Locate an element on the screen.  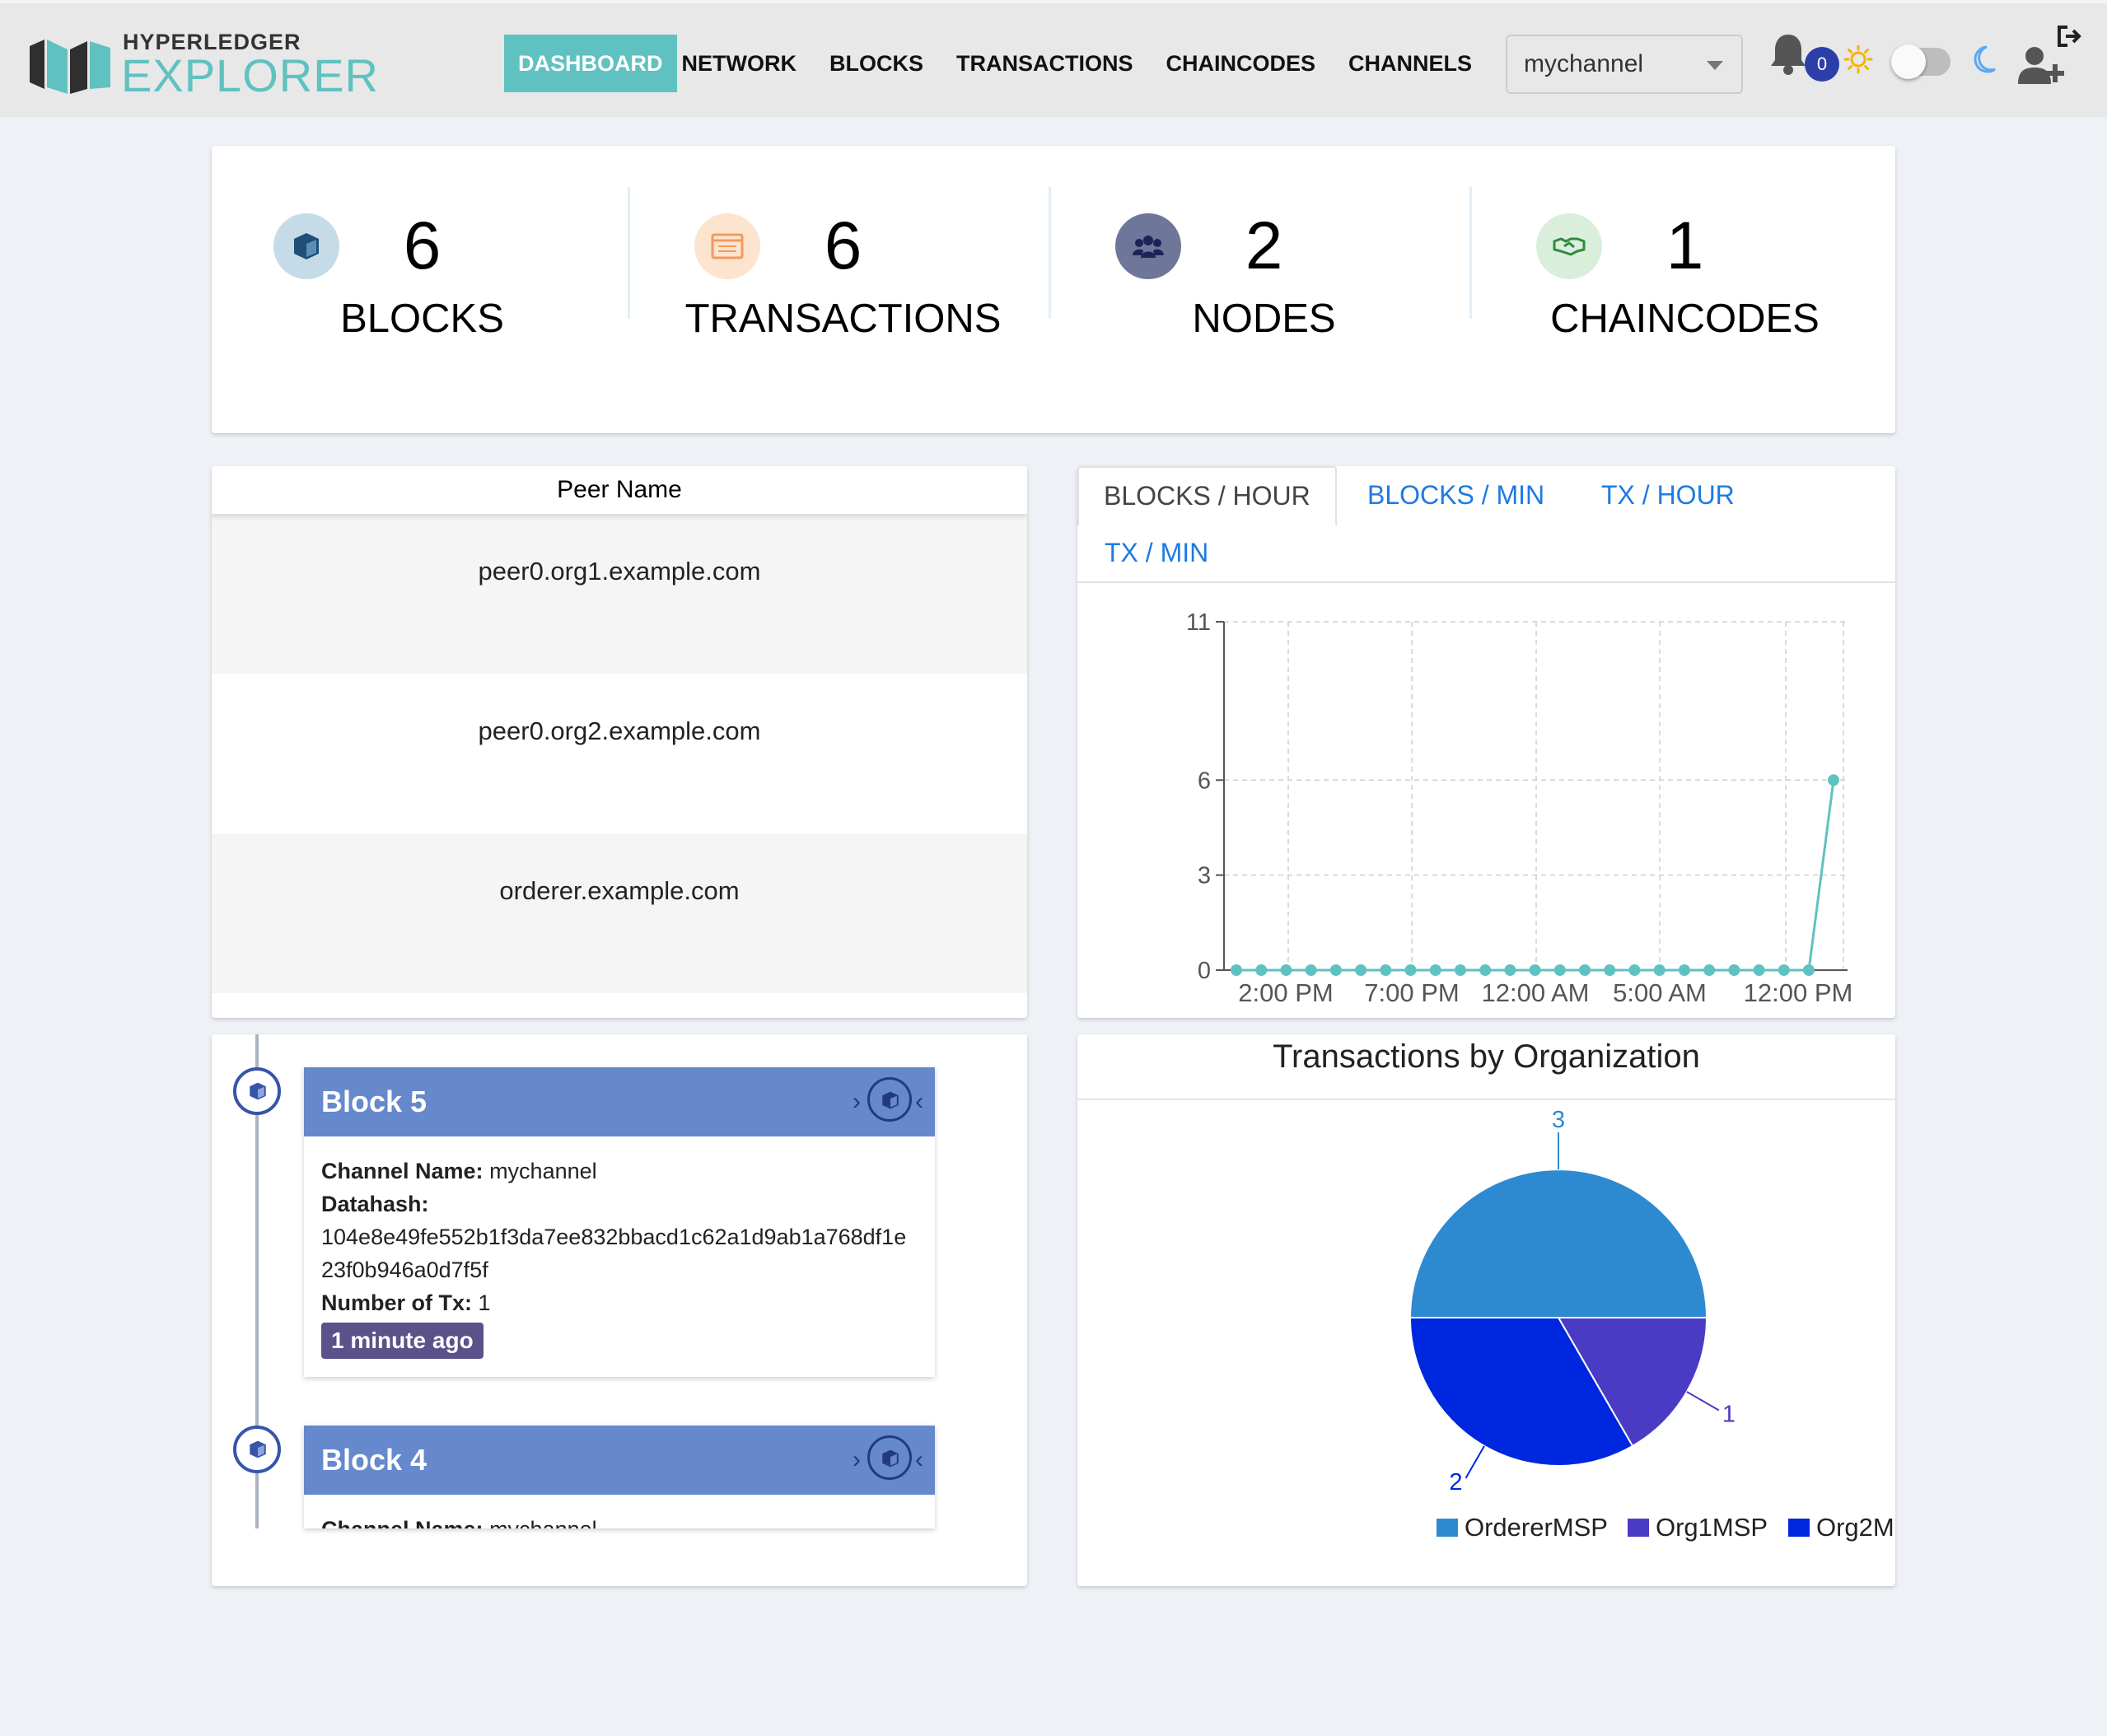
theme-toggle is located at coordinates (1920, 61).